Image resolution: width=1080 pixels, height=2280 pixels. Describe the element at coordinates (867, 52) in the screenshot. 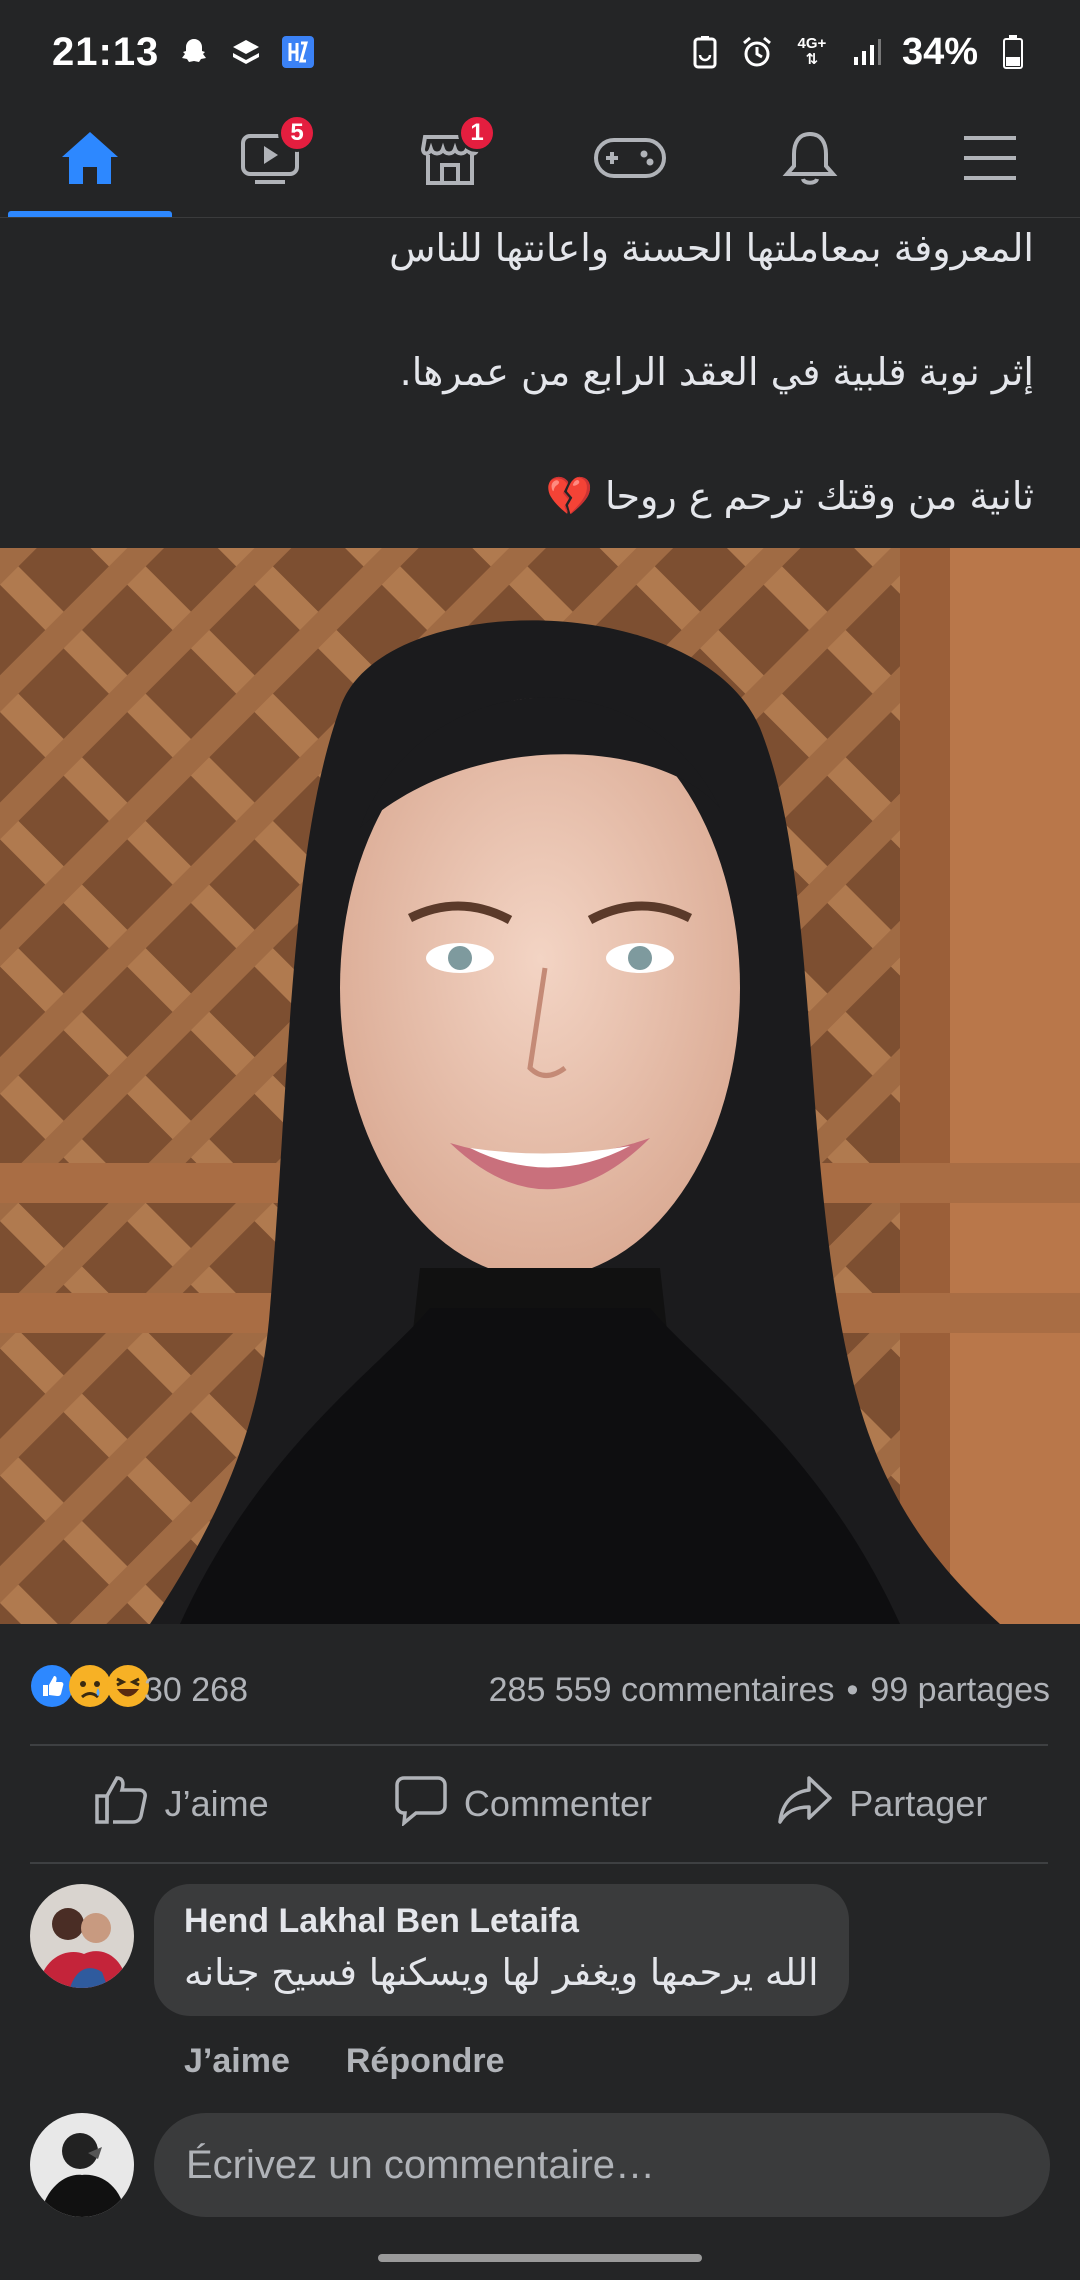

I see `signal-icon` at that location.